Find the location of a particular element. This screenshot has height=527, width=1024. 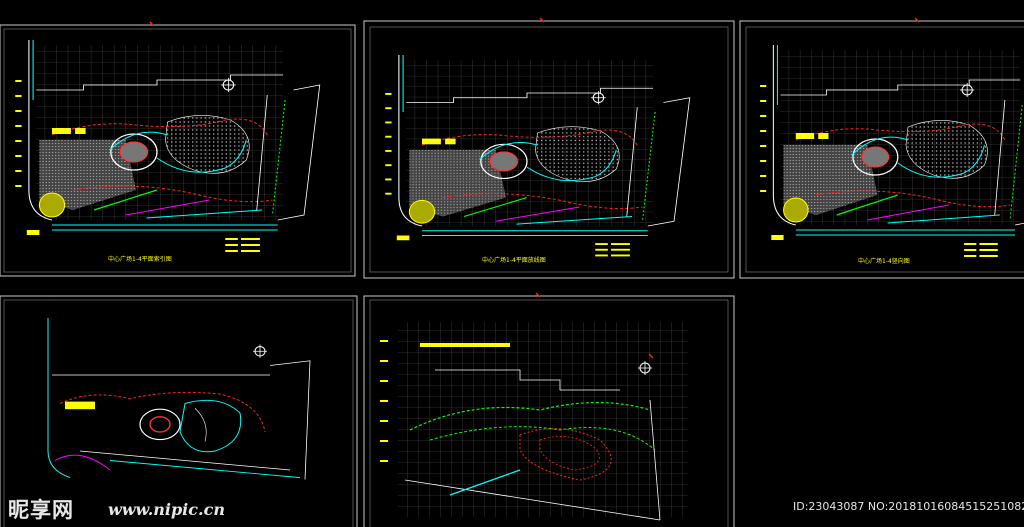

watermark-brand: 昵享网 is located at coordinates (41, 510).